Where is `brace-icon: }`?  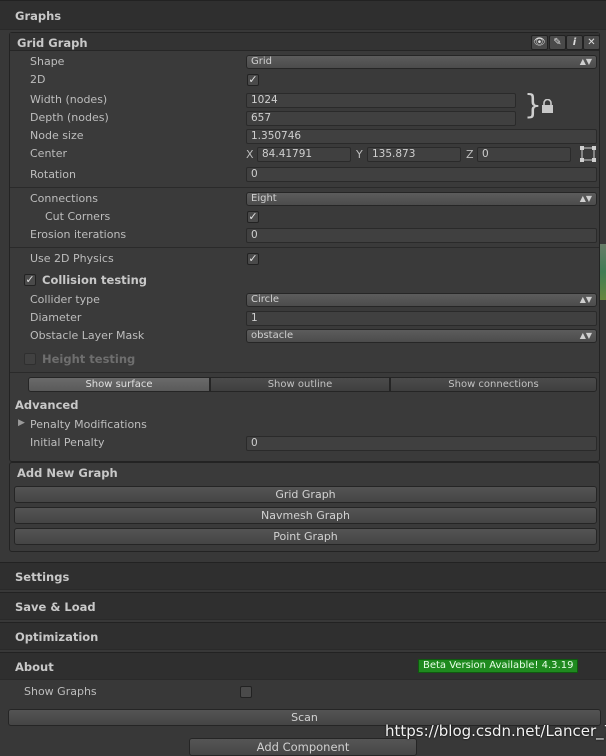
brace-icon: } is located at coordinates (533, 104).